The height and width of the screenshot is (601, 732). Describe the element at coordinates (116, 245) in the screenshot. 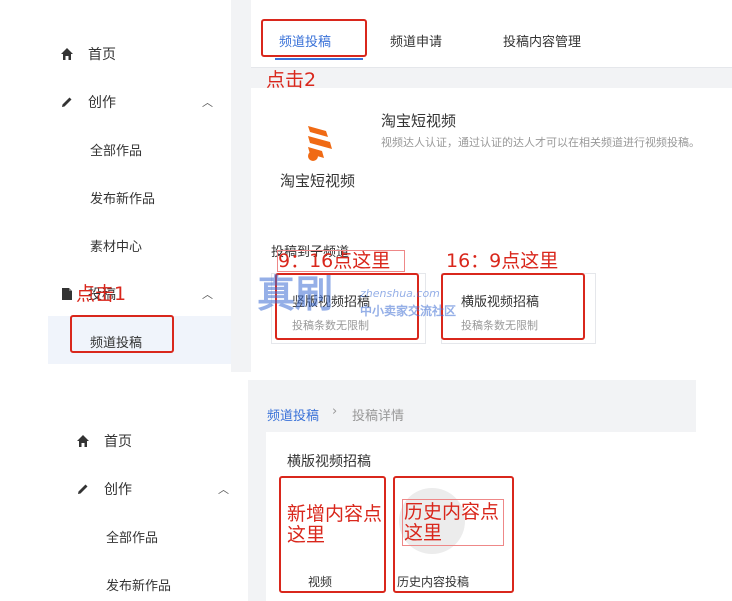

I see `sidebar-item-material-center: 素材中心` at that location.